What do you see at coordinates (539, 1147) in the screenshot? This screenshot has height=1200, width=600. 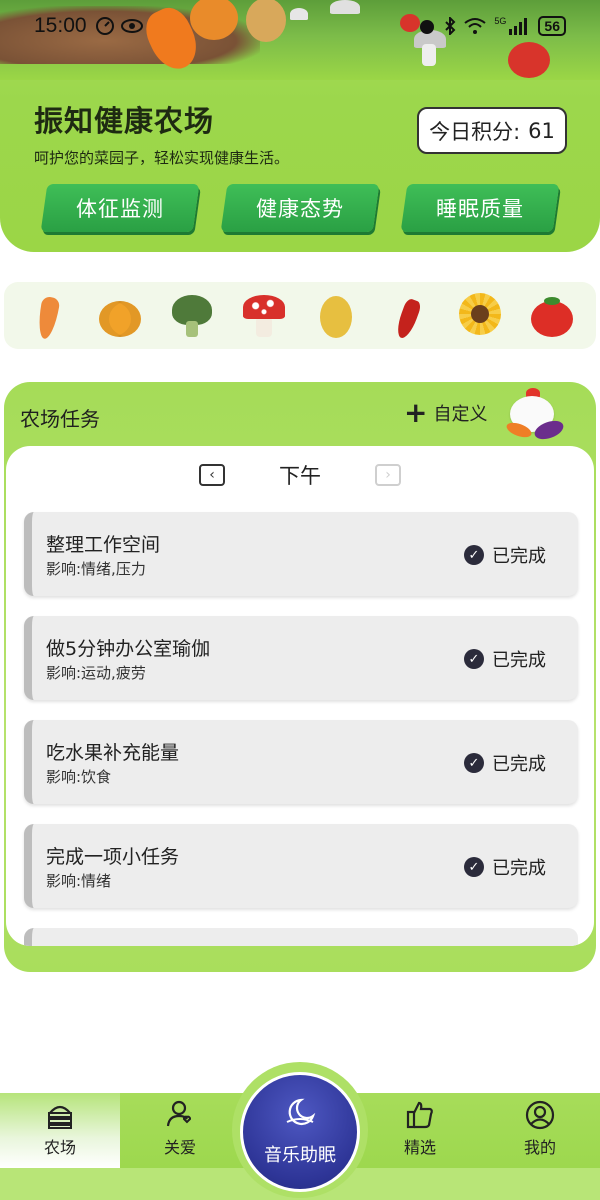 I see `nav-profile-label: 我的` at bounding box center [539, 1147].